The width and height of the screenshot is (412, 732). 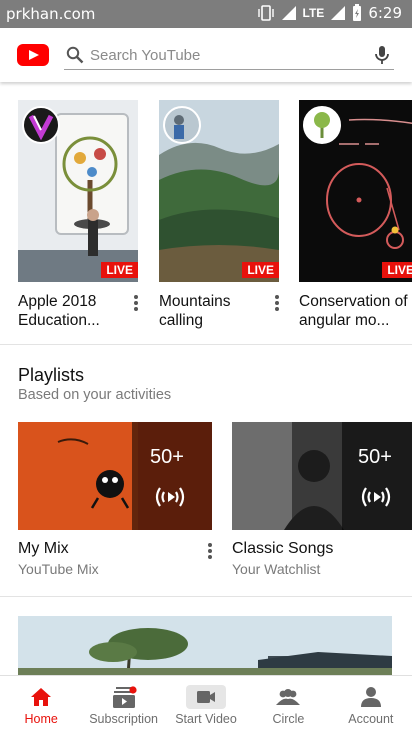 What do you see at coordinates (33, 55) in the screenshot?
I see `youtube-logo-icon` at bounding box center [33, 55].